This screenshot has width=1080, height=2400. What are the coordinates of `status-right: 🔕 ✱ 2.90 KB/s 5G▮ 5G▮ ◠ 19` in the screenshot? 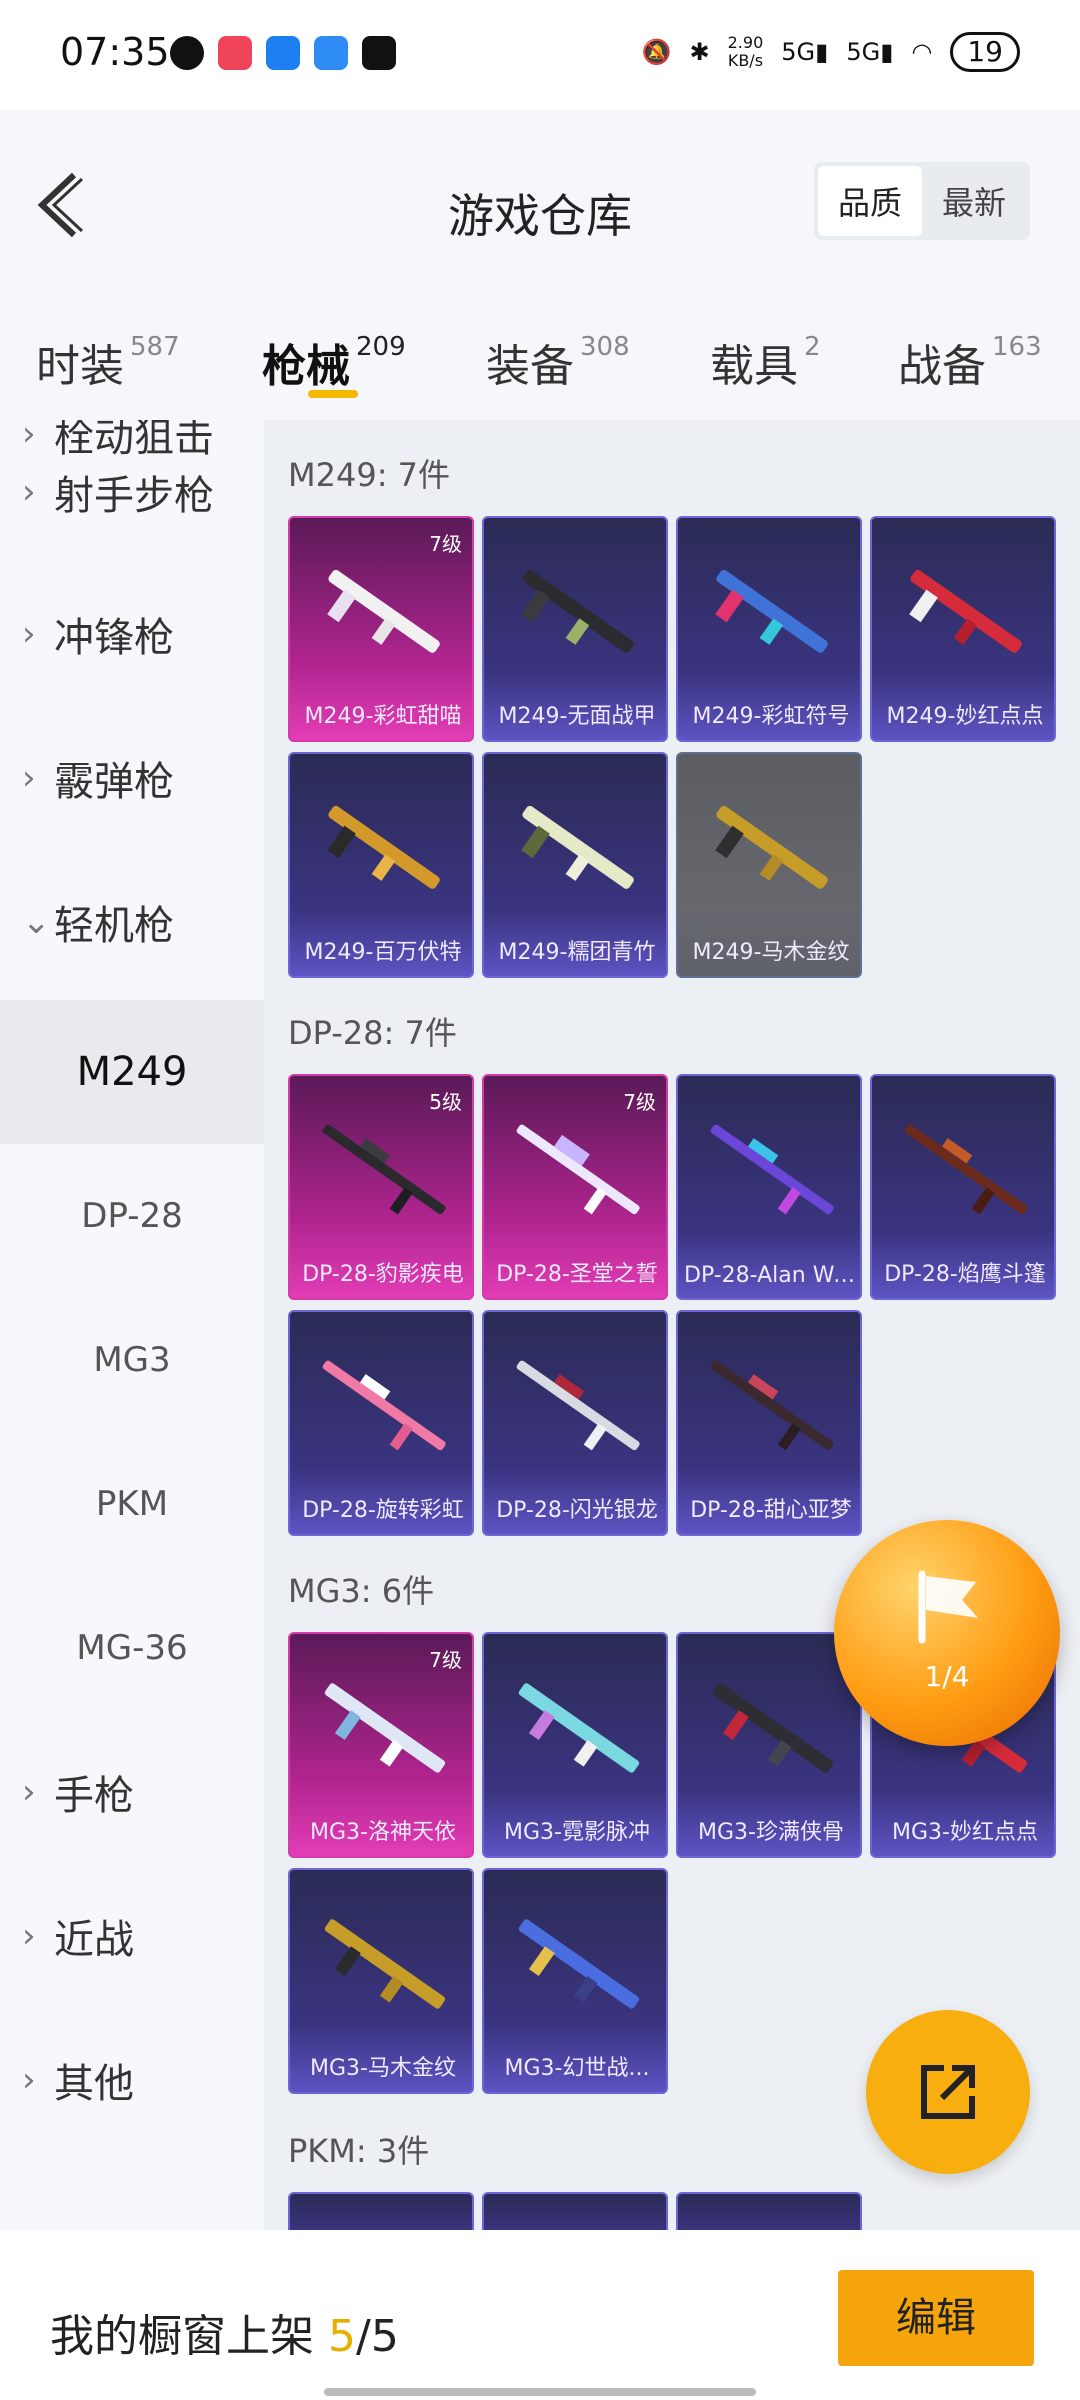 It's located at (831, 52).